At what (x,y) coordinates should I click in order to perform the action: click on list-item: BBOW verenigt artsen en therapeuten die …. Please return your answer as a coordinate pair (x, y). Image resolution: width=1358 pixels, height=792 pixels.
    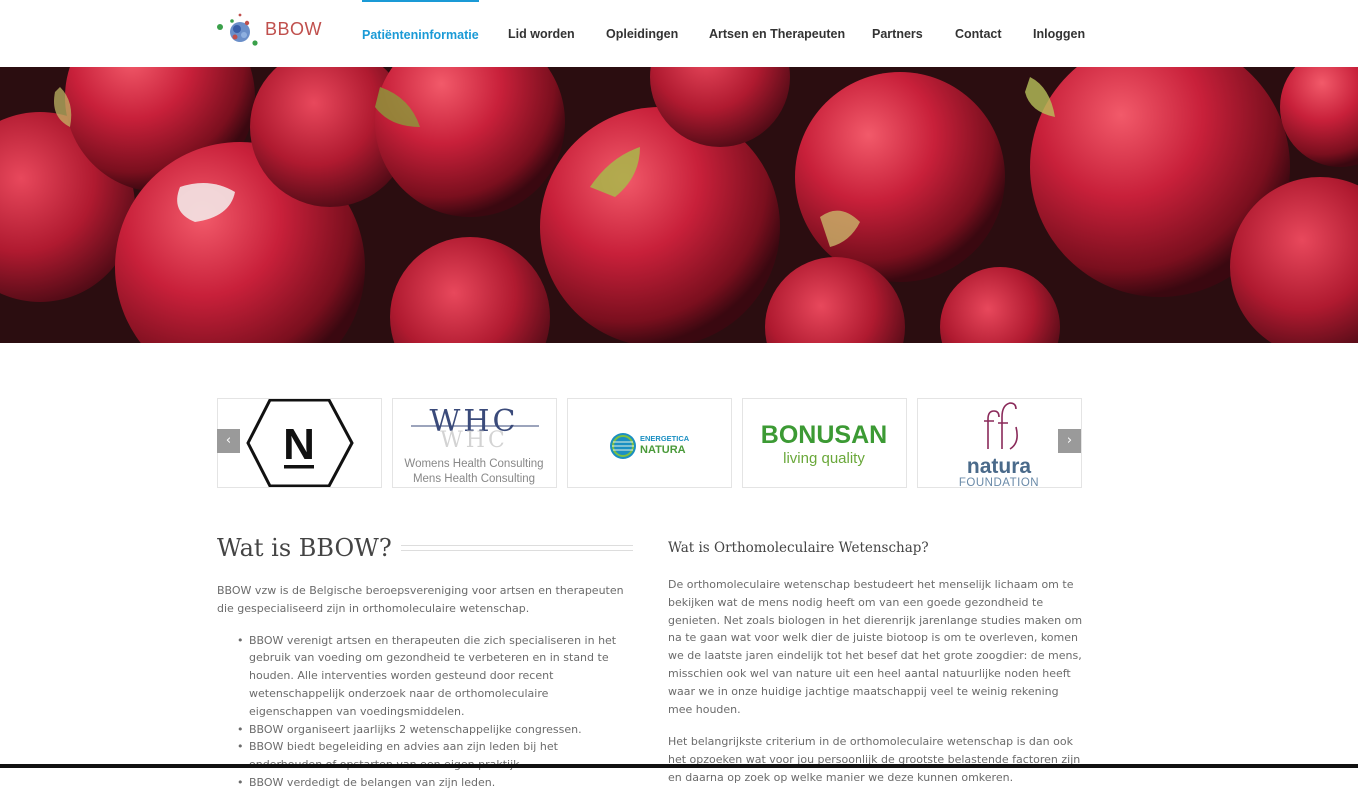
    Looking at the image, I should click on (435, 676).